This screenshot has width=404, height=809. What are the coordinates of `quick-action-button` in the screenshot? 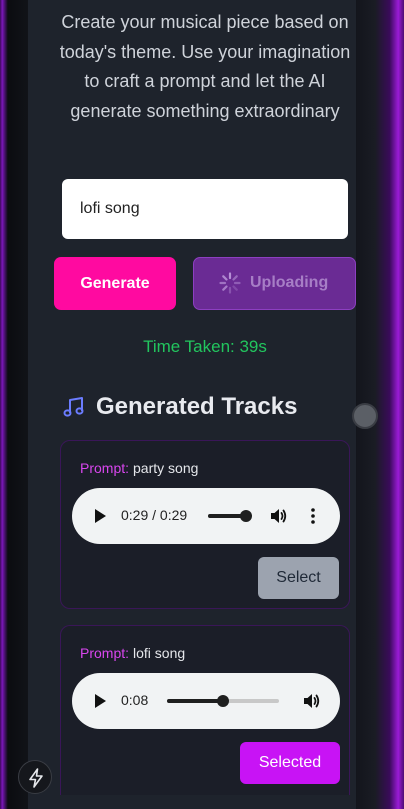 It's located at (35, 777).